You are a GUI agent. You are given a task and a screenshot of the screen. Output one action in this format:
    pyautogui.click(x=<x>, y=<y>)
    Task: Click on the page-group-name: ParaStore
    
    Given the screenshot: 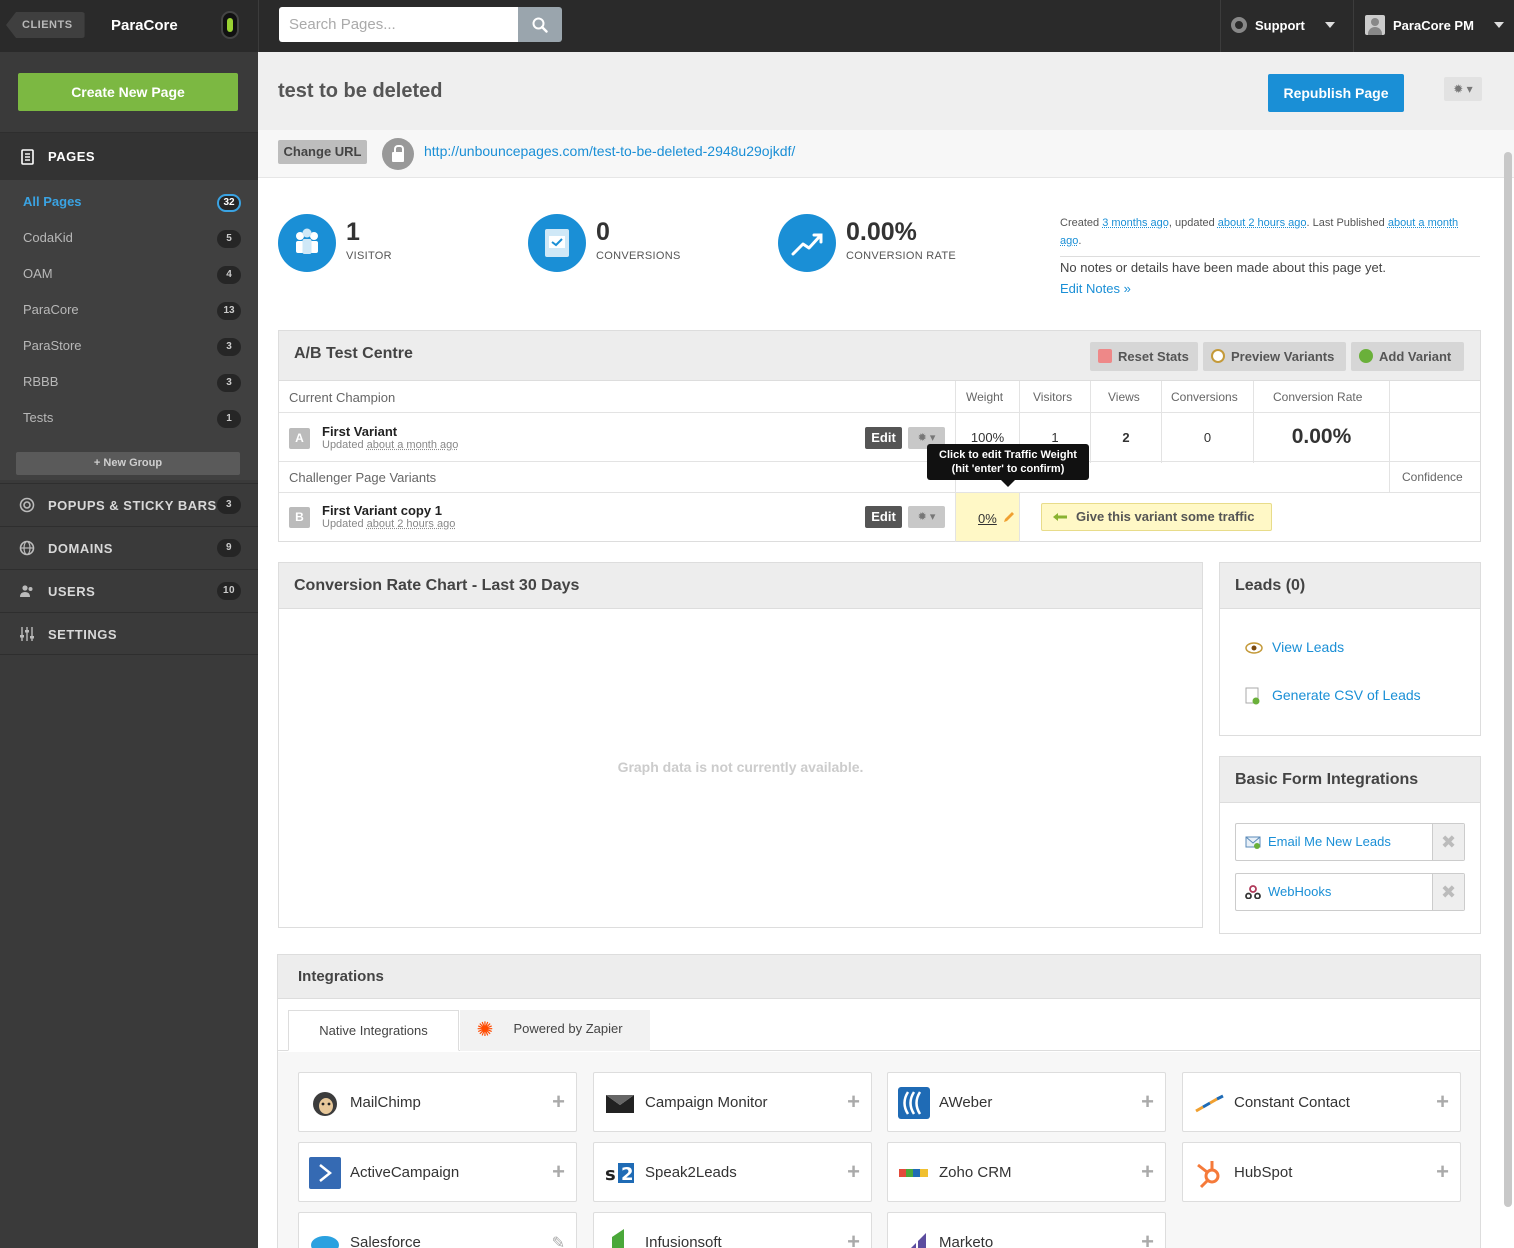 What is the action you would take?
    pyautogui.click(x=52, y=345)
    